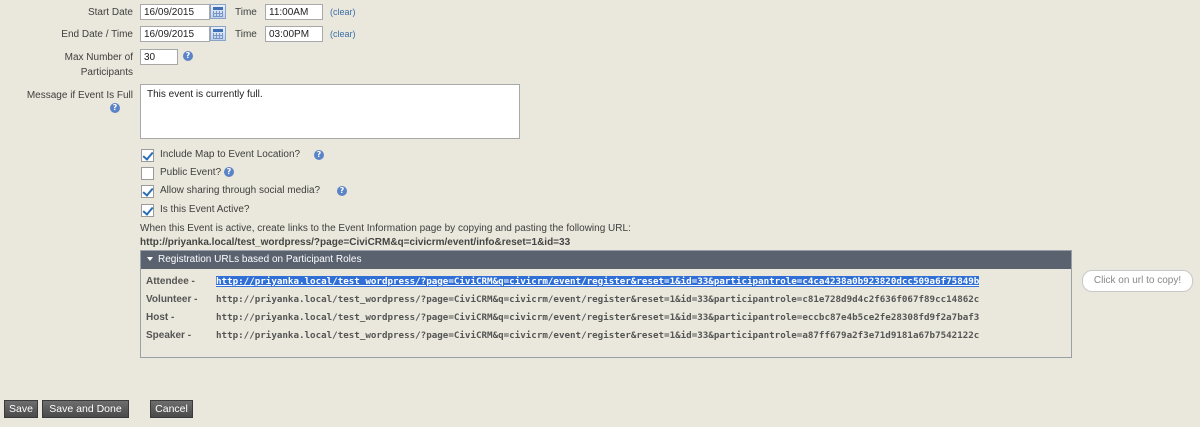  I want to click on role-label: Volunteer -, so click(172, 299).